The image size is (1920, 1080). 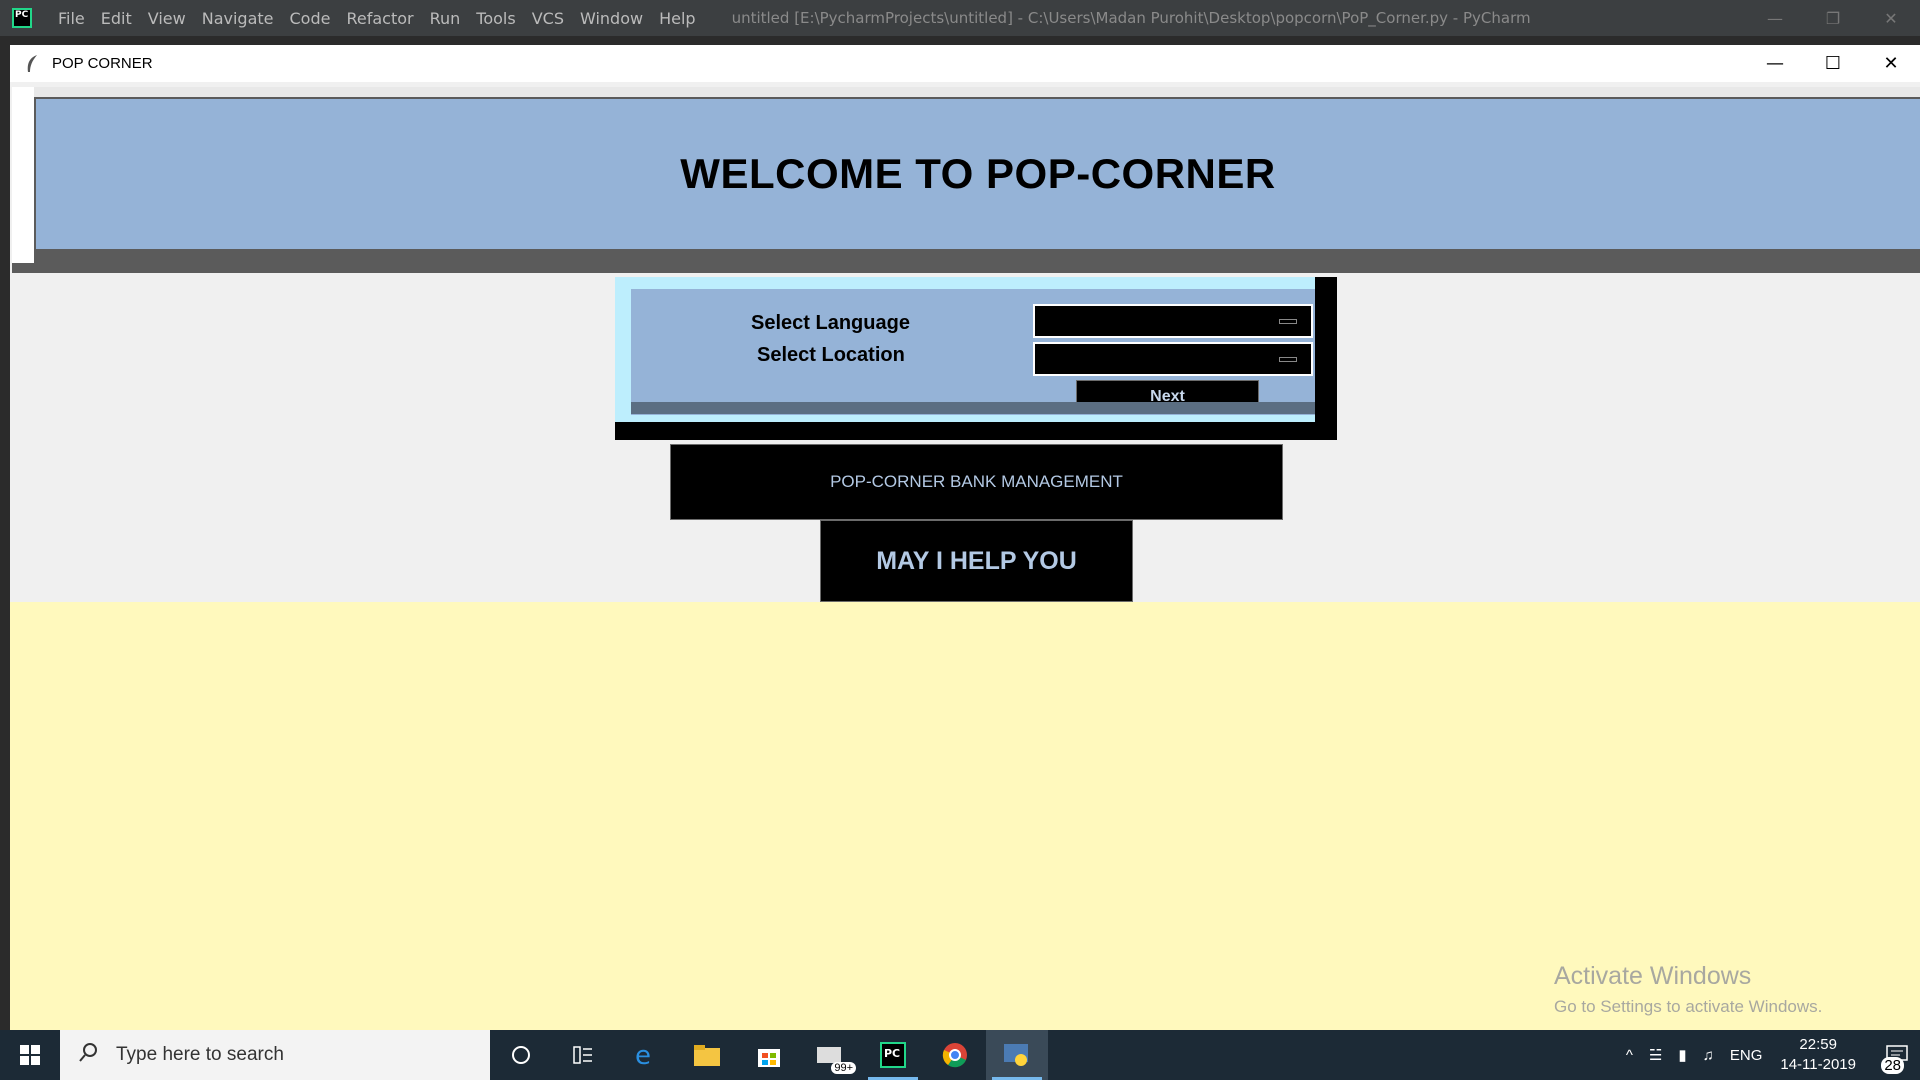 I want to click on window-titlebar: POP CORNER — ☐ ✕, so click(x=965, y=63).